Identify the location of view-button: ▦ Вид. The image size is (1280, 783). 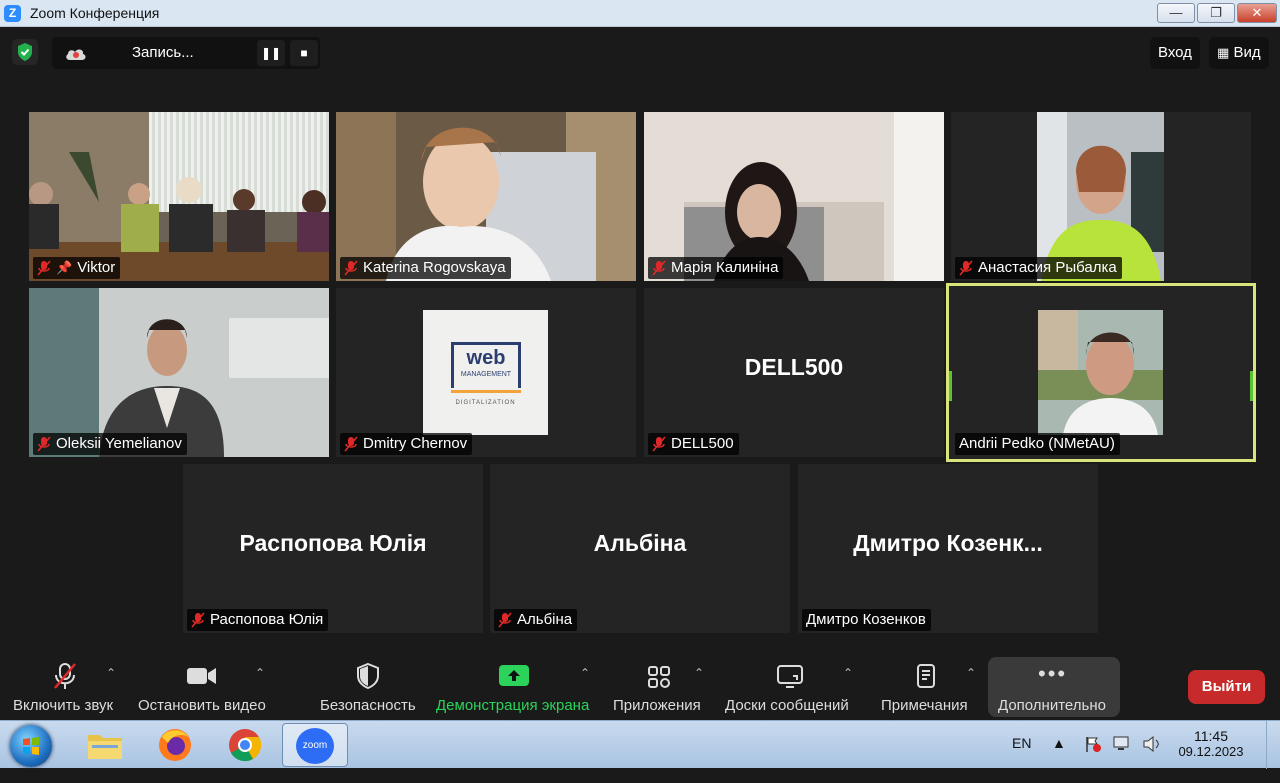
(1239, 53).